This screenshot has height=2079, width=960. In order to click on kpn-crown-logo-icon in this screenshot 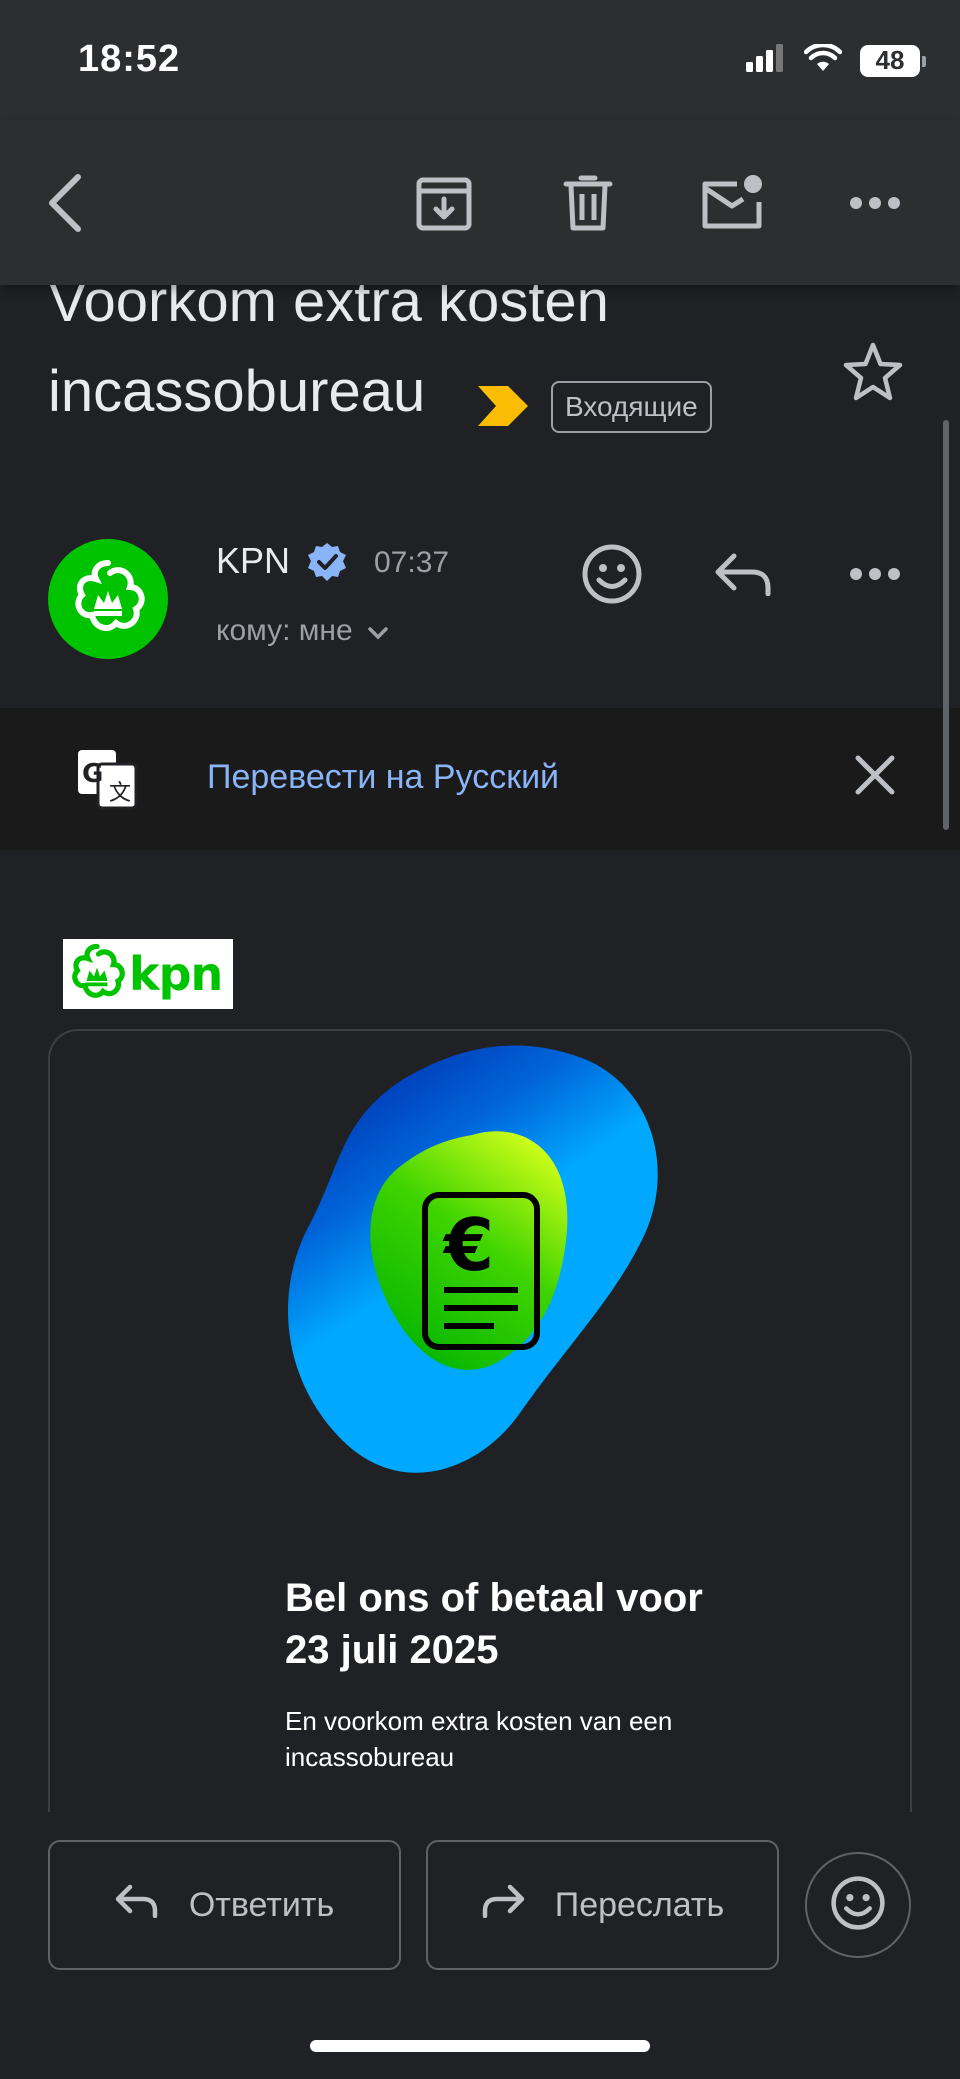, I will do `click(108, 599)`.